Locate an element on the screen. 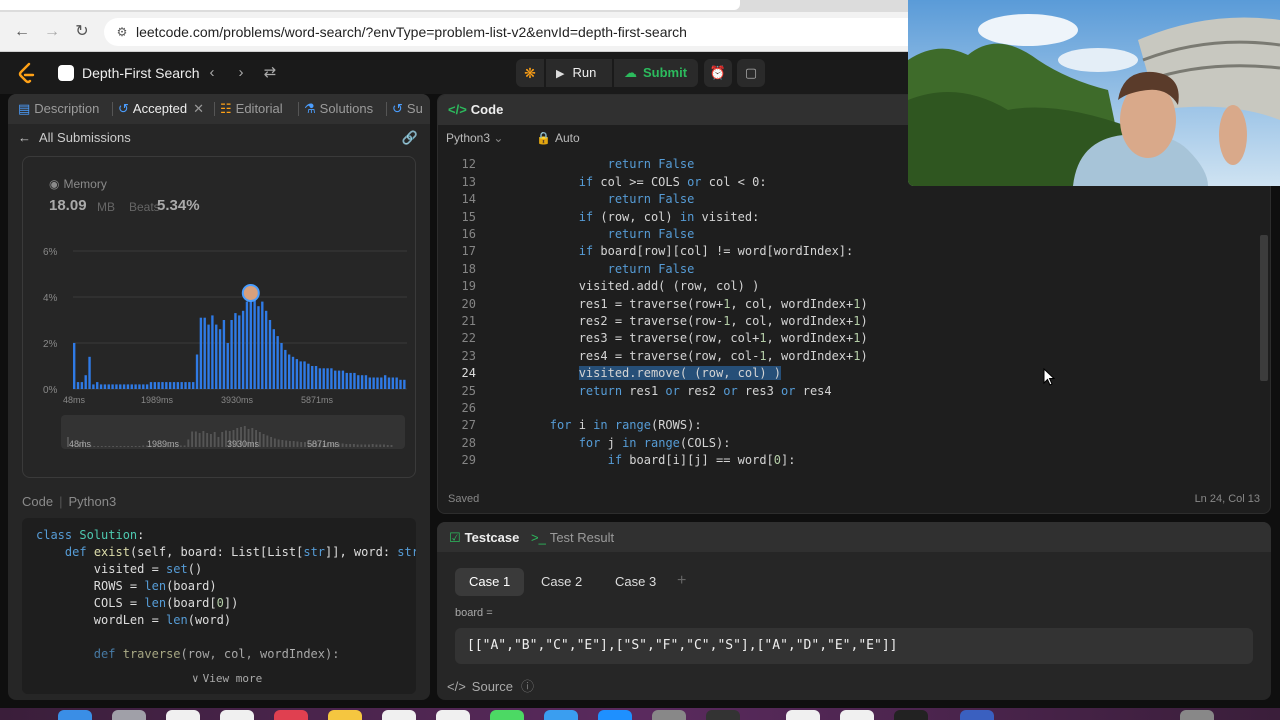 The image size is (1280, 720). case-3-button: Case 3 is located at coordinates (635, 582).